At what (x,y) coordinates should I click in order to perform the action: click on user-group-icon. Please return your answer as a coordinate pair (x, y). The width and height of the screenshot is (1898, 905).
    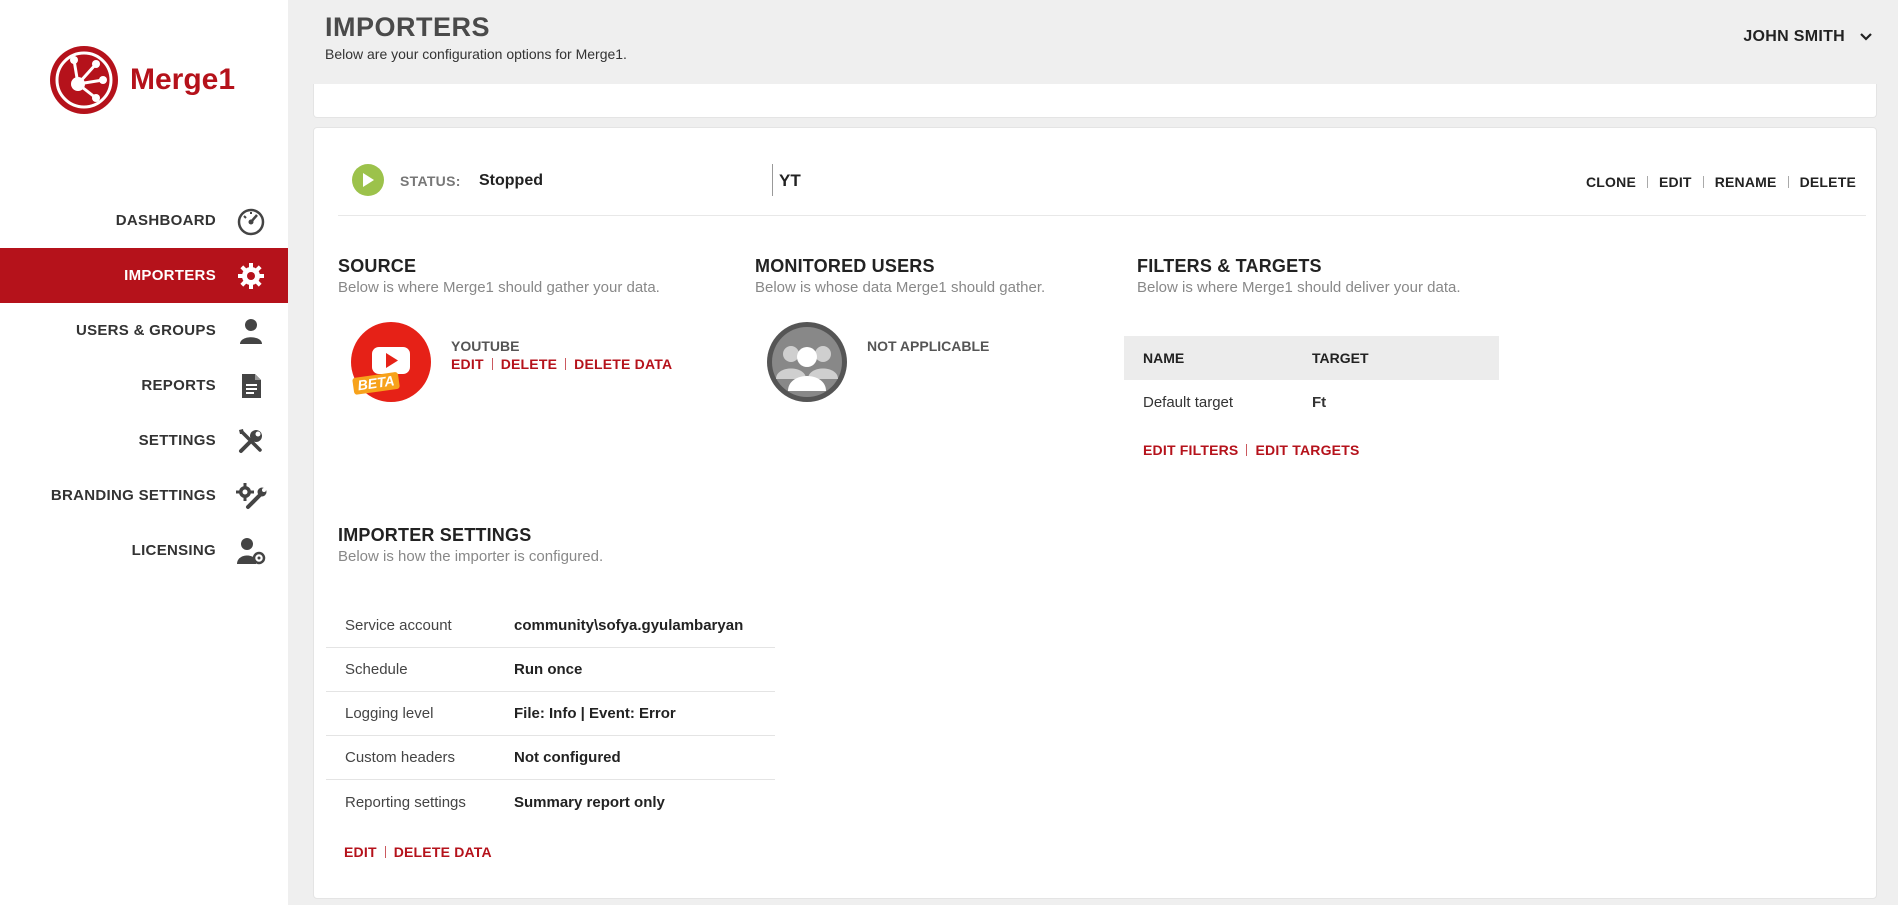
    Looking at the image, I should click on (807, 362).